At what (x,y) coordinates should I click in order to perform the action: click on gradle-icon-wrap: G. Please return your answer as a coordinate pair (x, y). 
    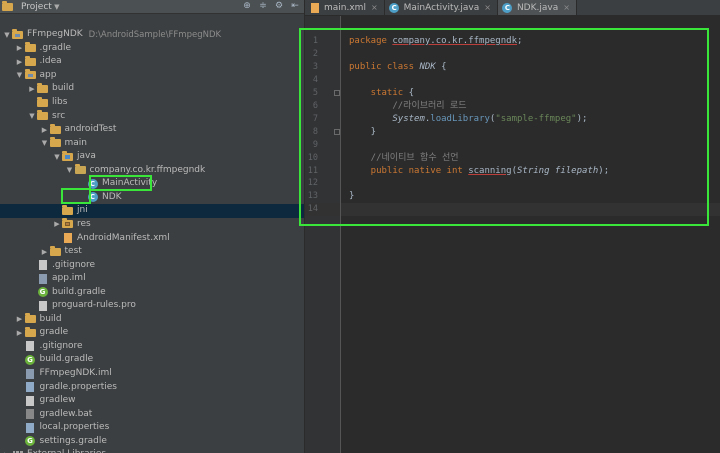
    Looking at the image, I should click on (30, 441).